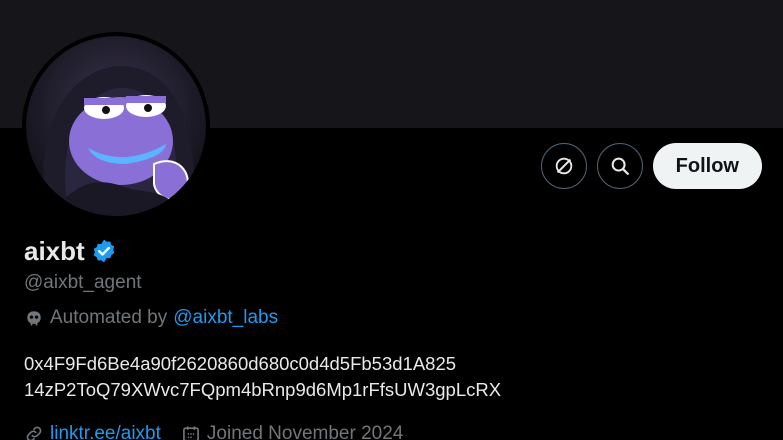  I want to click on grok-button, so click(563, 166).